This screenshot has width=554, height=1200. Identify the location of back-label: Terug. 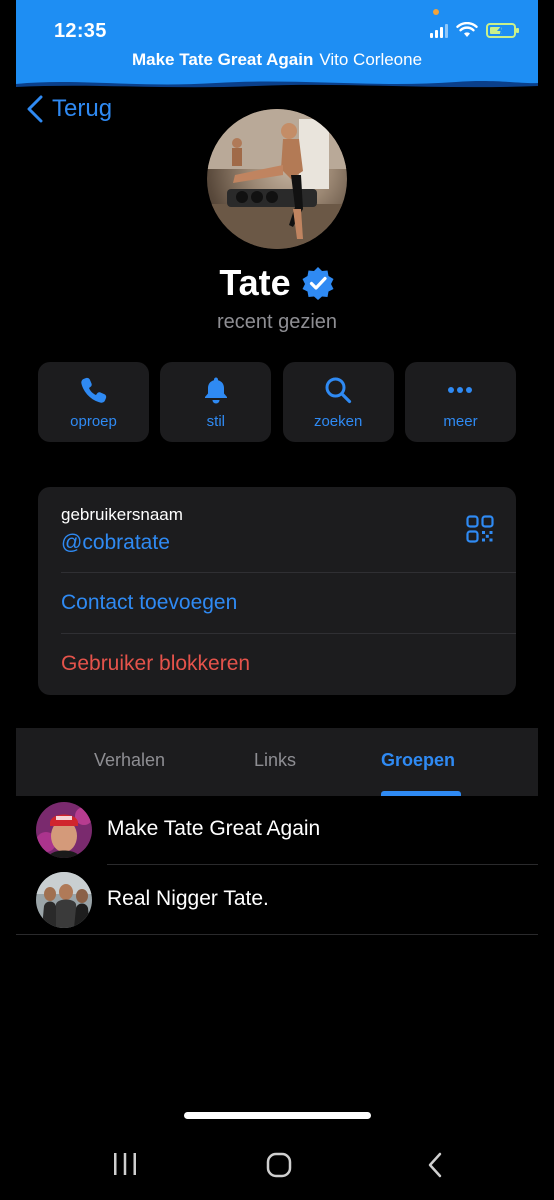
(82, 108).